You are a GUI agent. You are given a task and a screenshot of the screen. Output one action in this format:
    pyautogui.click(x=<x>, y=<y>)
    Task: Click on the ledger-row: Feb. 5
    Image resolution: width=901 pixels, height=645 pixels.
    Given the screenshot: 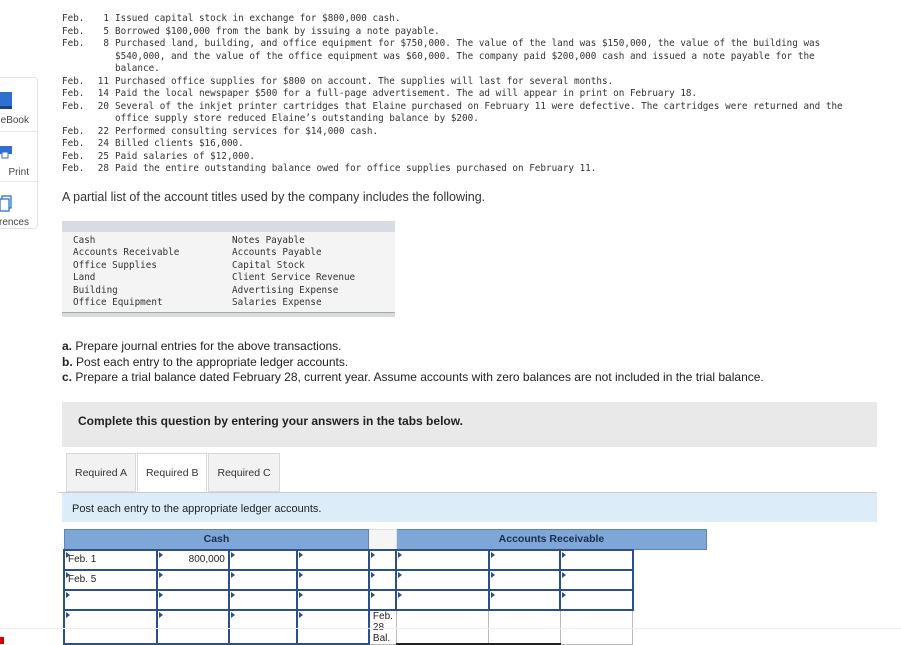 What is the action you would take?
    pyautogui.click(x=384, y=579)
    